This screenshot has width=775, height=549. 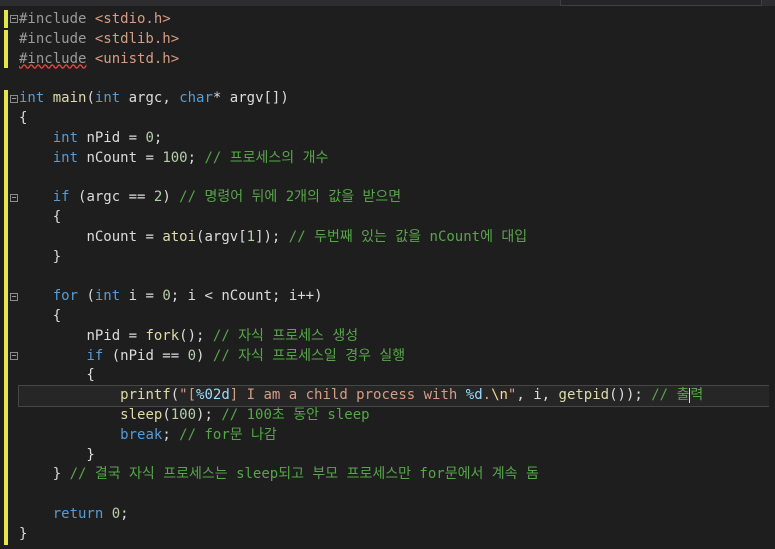 What do you see at coordinates (397, 515) in the screenshot?
I see `code-line: return 0;` at bounding box center [397, 515].